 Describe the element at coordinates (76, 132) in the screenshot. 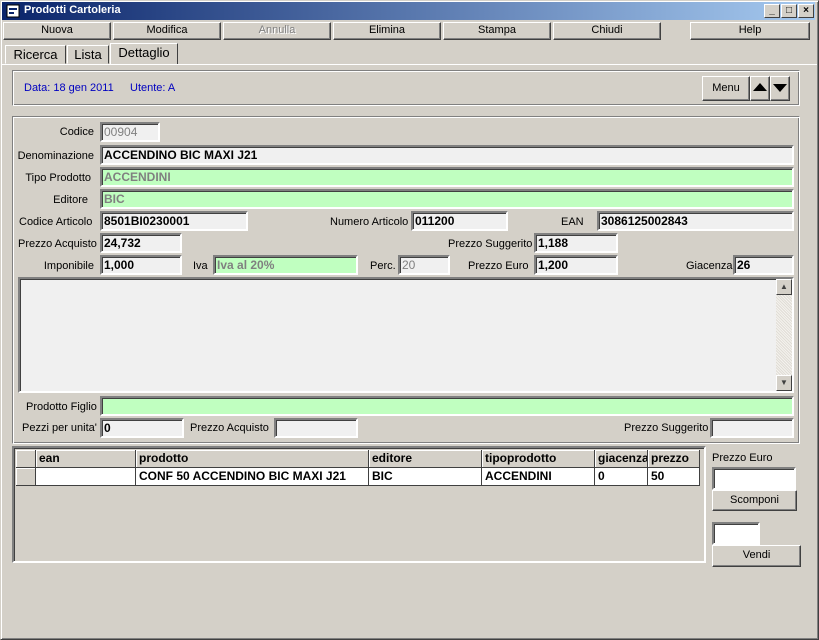

I see `codice-label: Codice` at that location.